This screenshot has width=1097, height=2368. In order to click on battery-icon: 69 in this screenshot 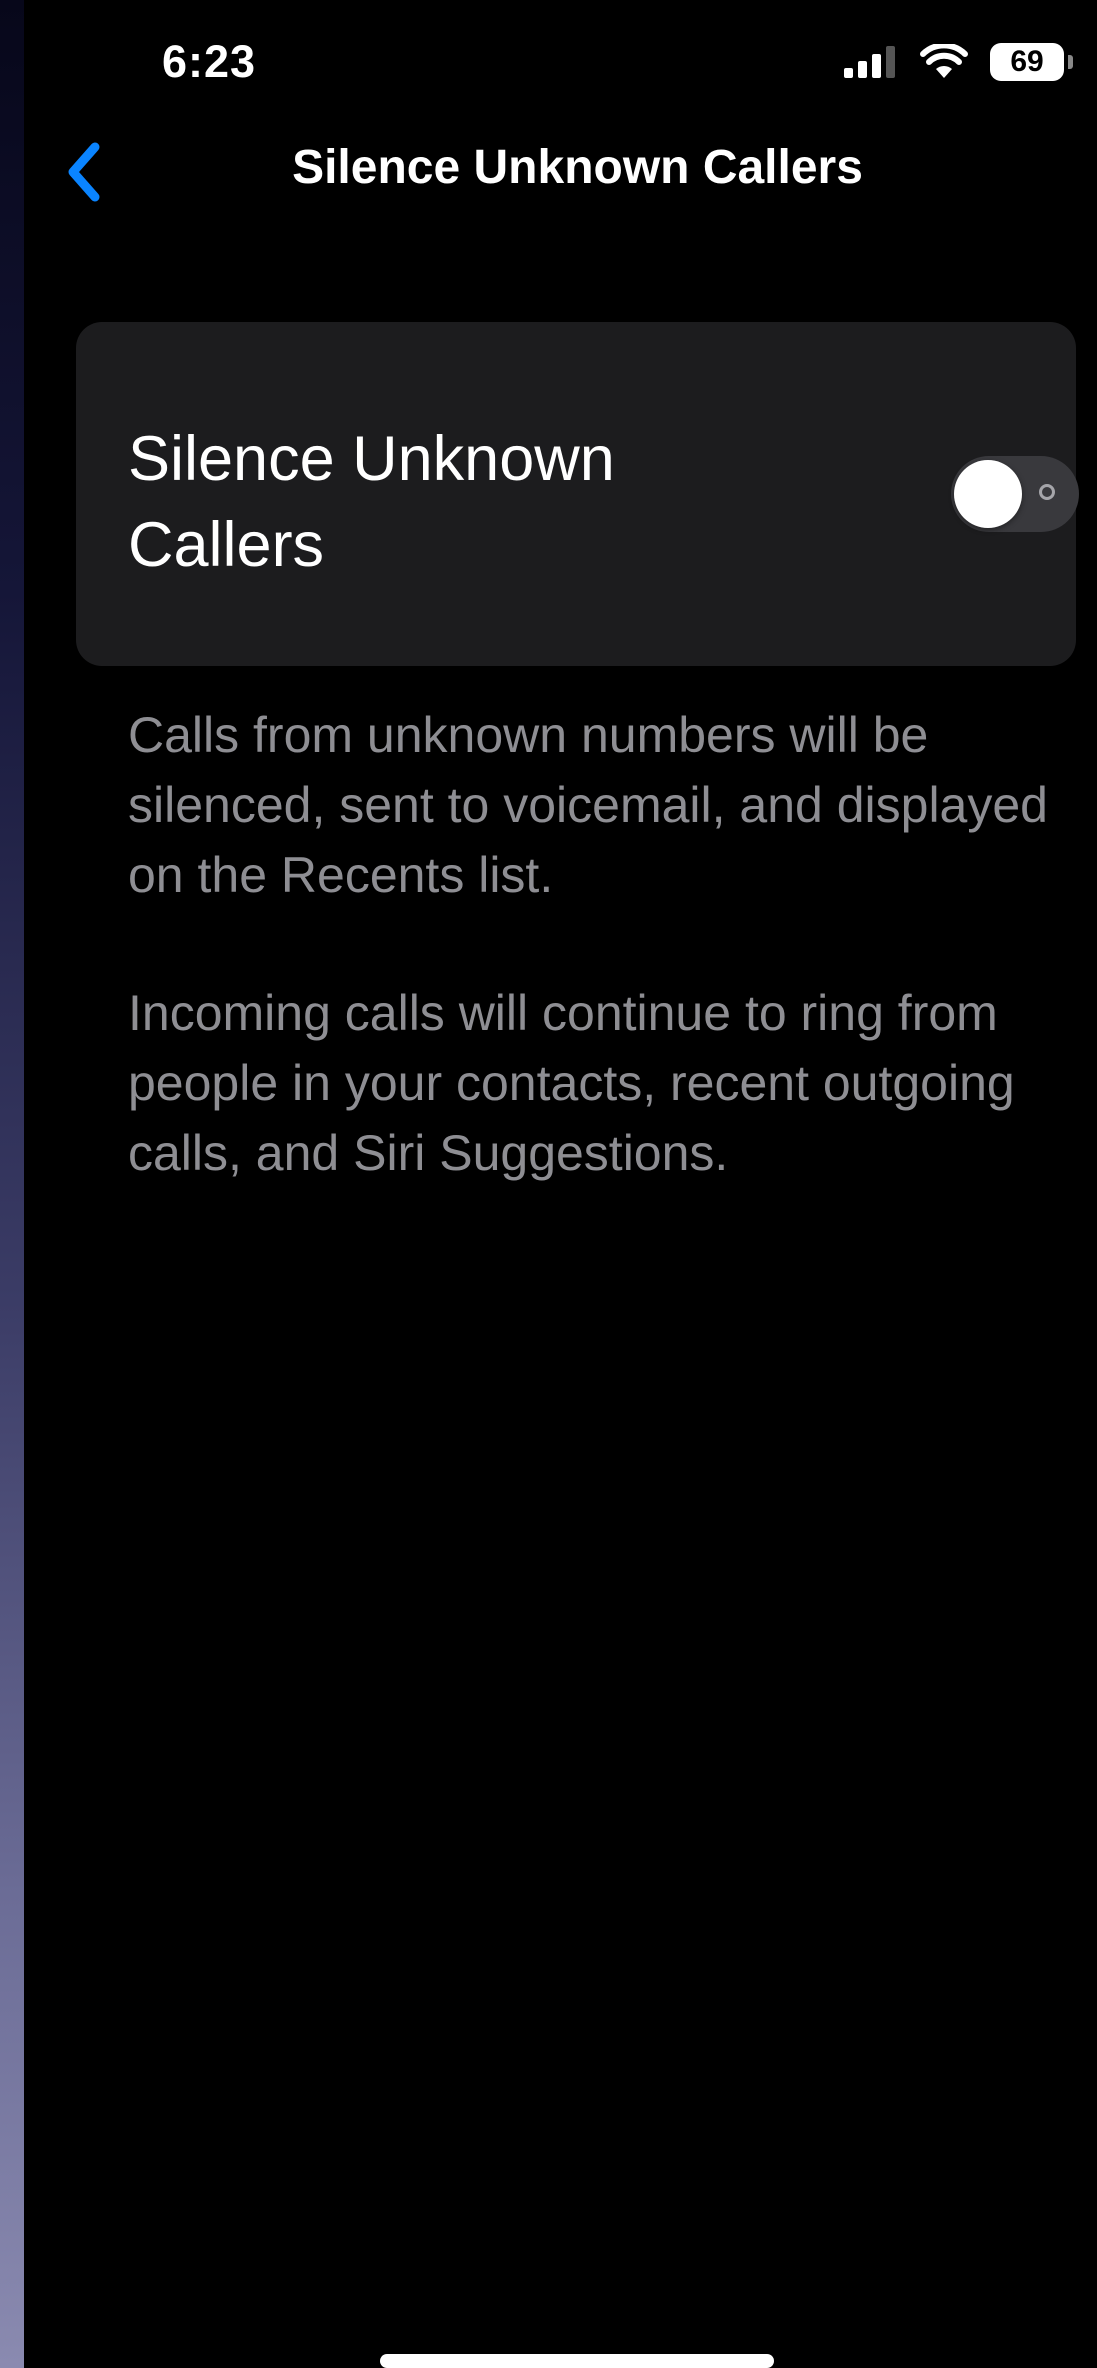, I will do `click(1031, 62)`.